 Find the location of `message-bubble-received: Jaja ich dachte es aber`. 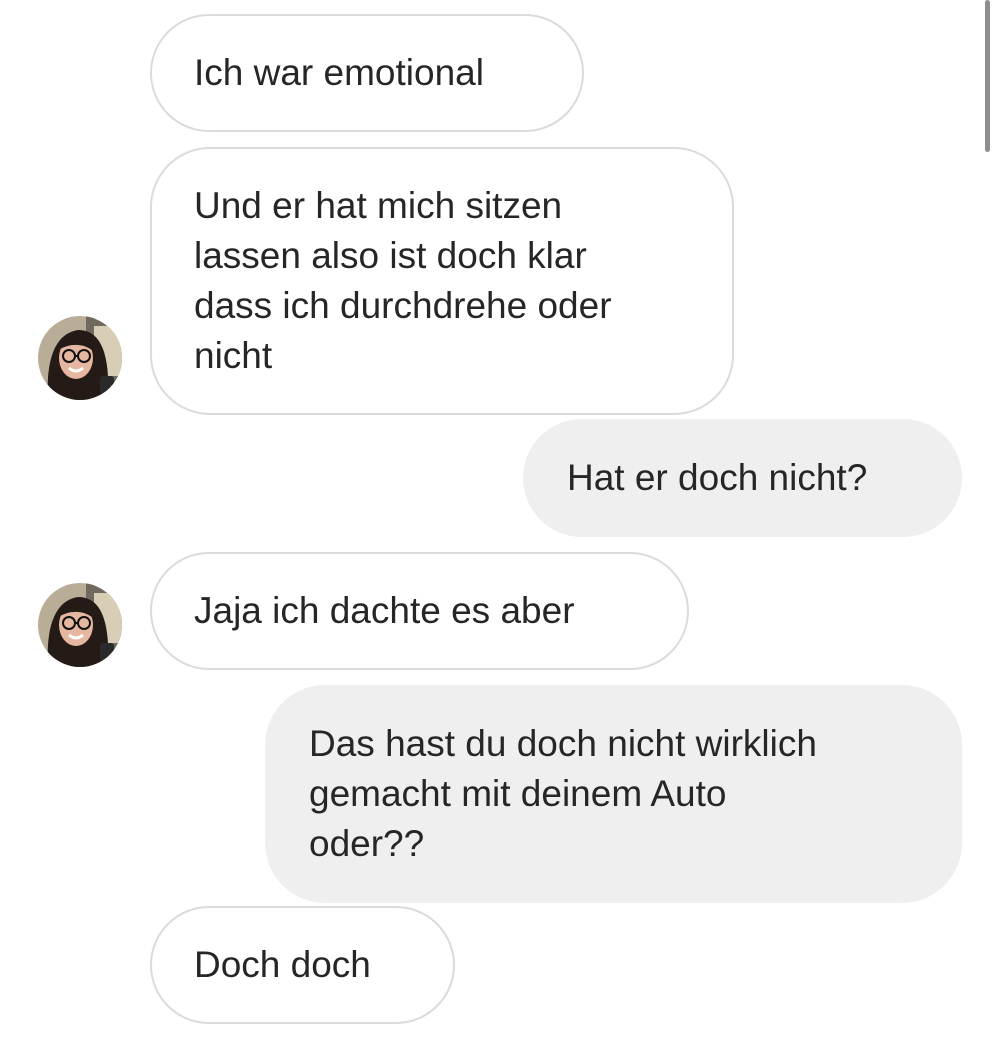

message-bubble-received: Jaja ich dachte es aber is located at coordinates (419, 611).